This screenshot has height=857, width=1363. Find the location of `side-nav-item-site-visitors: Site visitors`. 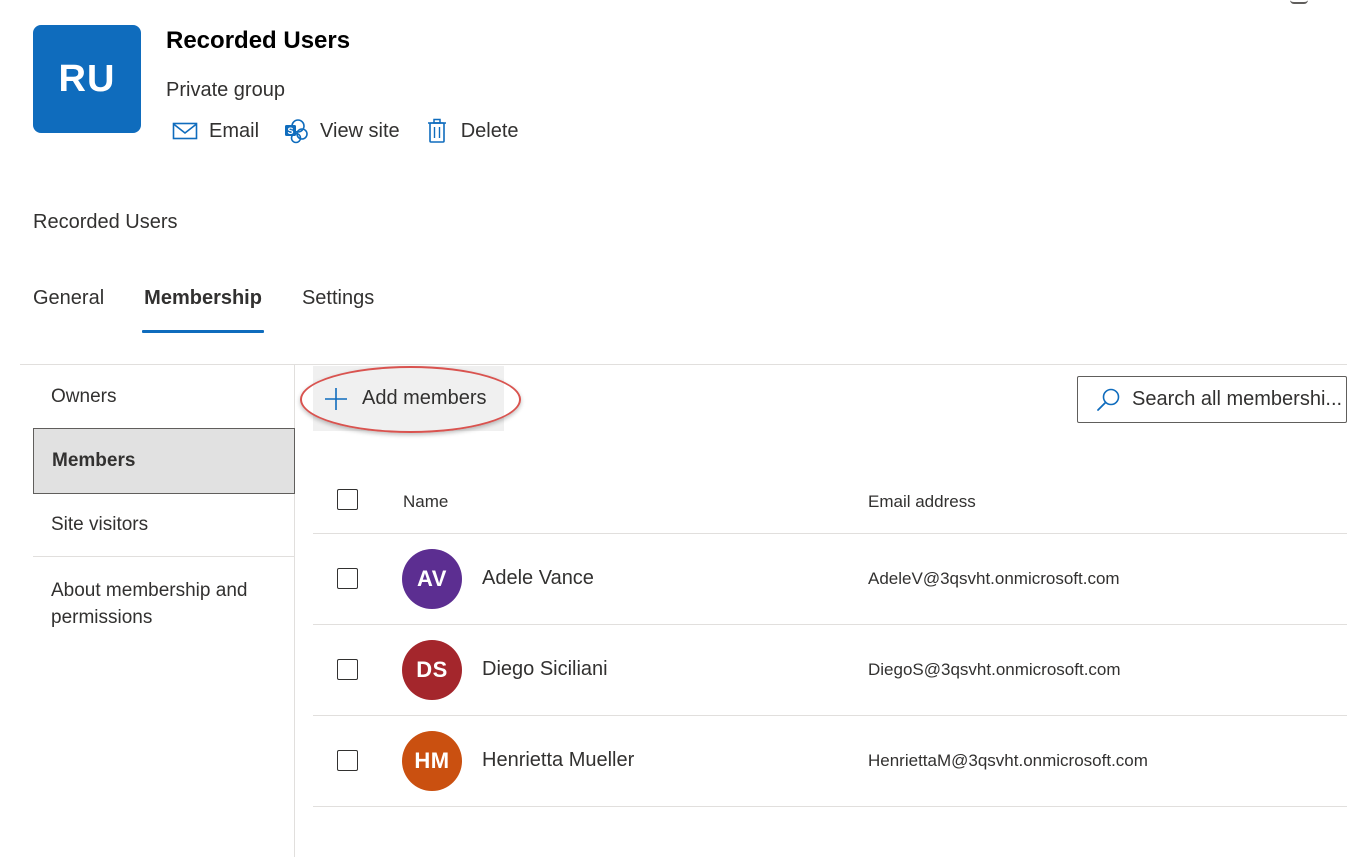

side-nav-item-site-visitors: Site visitors is located at coordinates (164, 525).